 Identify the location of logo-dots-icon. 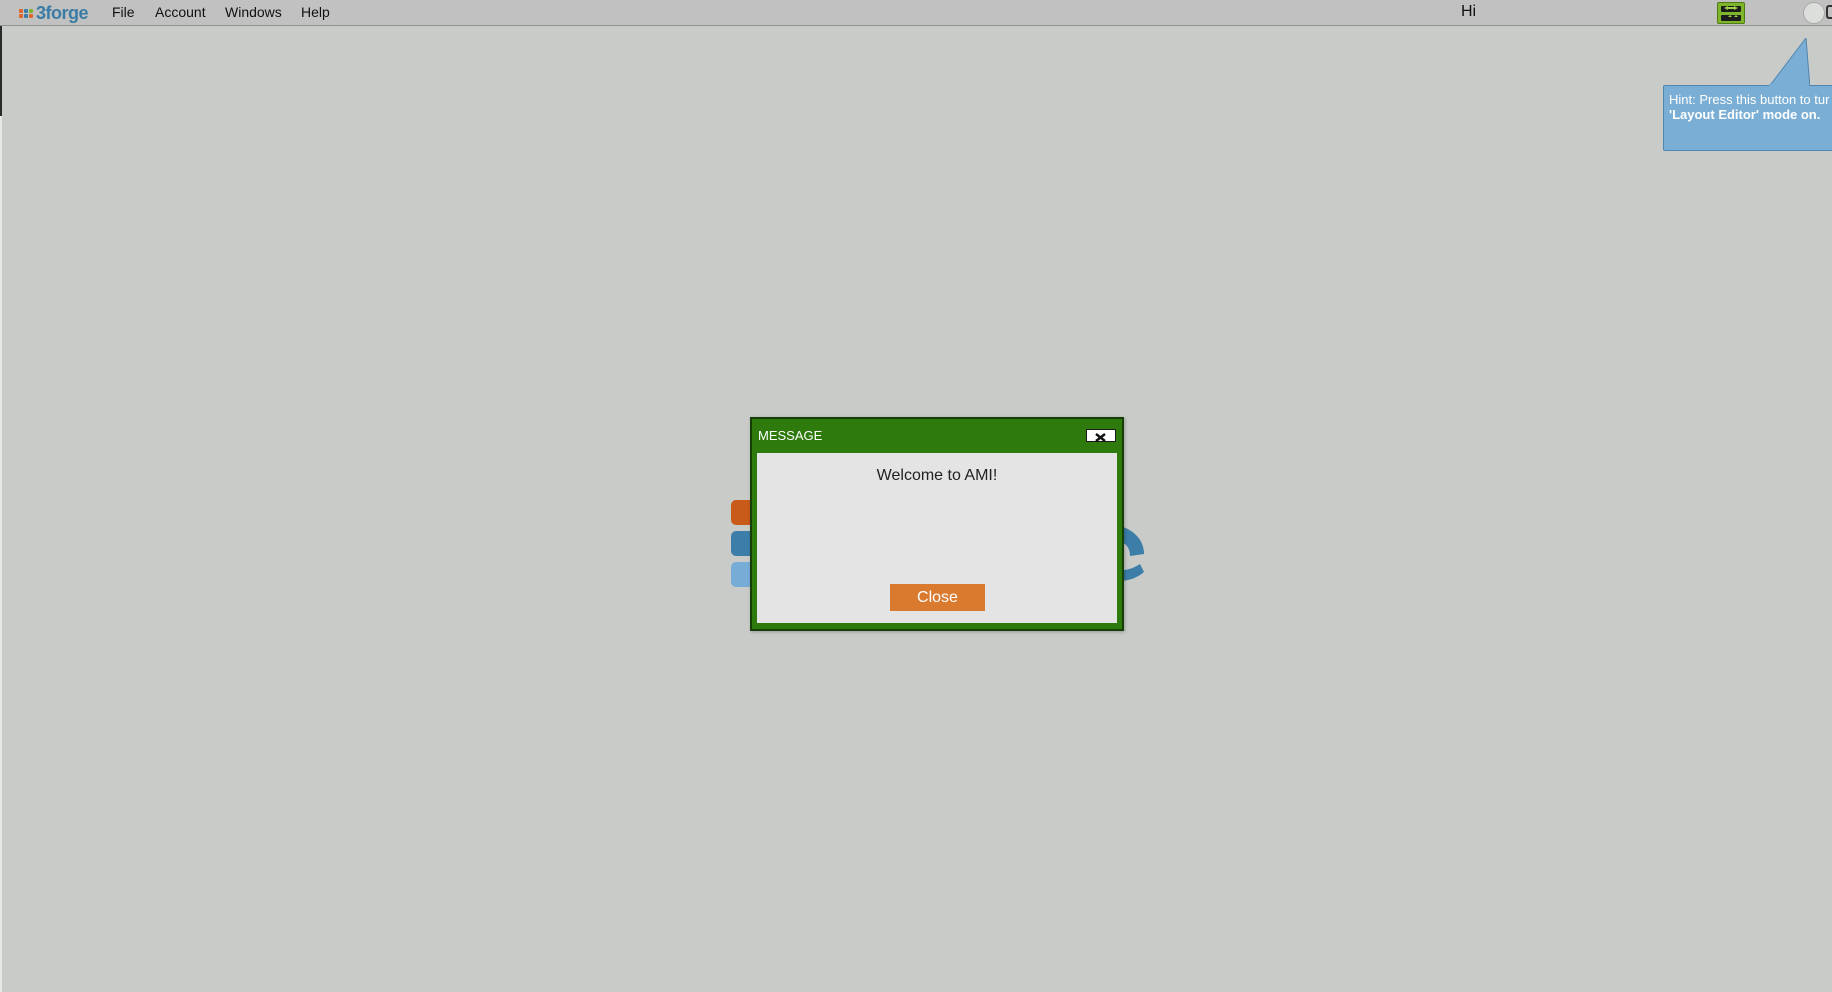
(26, 13).